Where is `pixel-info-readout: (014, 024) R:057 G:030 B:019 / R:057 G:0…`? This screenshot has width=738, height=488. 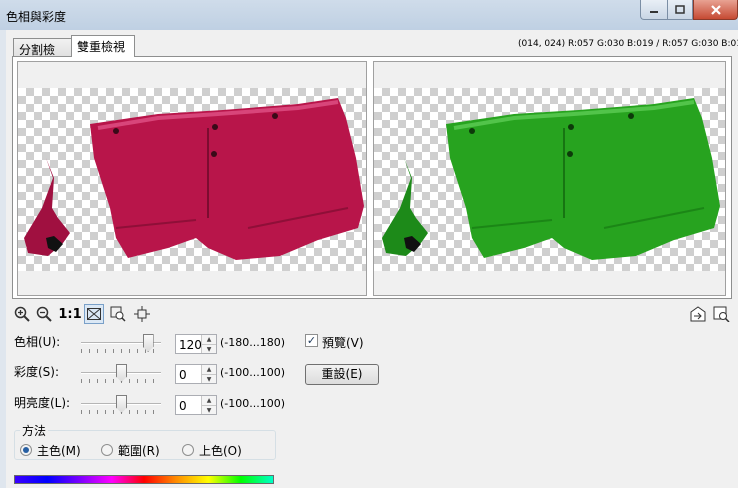 pixel-info-readout: (014, 024) R:057 G:030 B:019 / R:057 G:0… is located at coordinates (628, 44).